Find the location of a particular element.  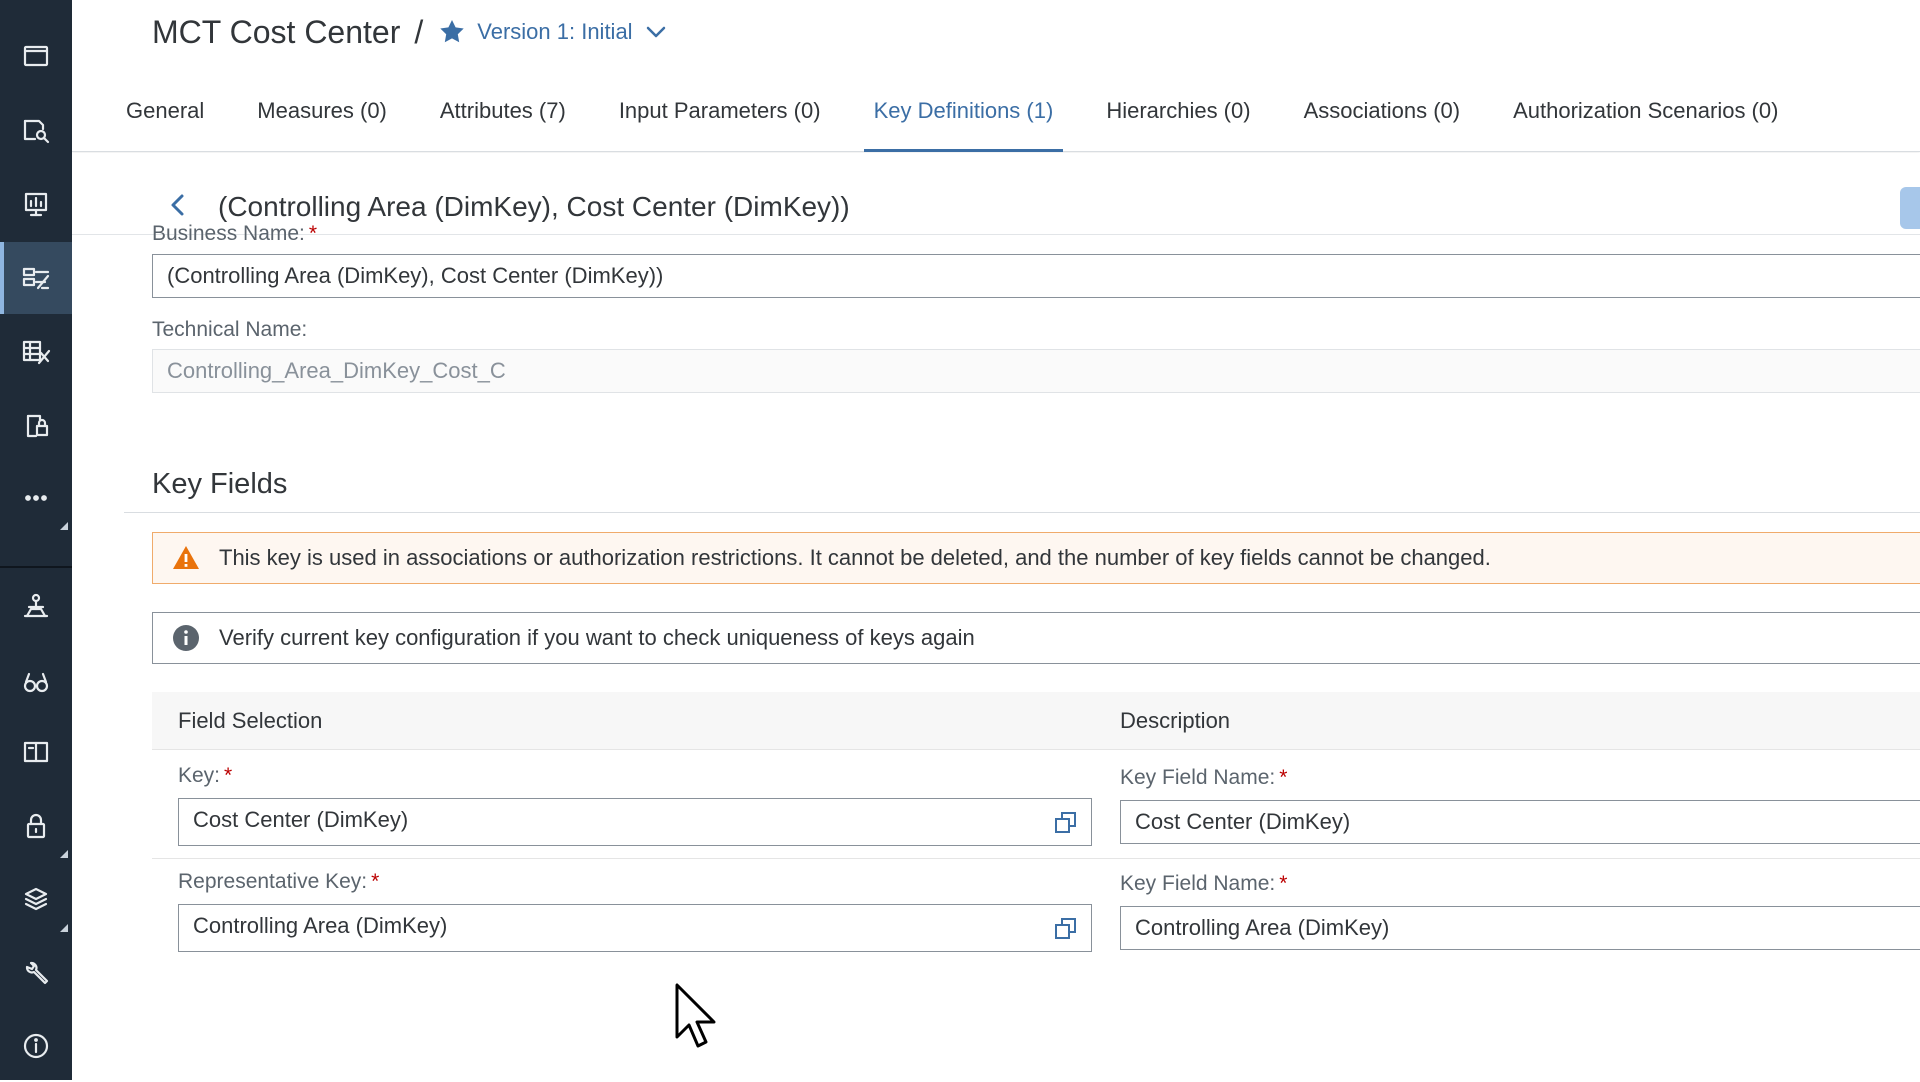

presentation-icon is located at coordinates (36, 204).